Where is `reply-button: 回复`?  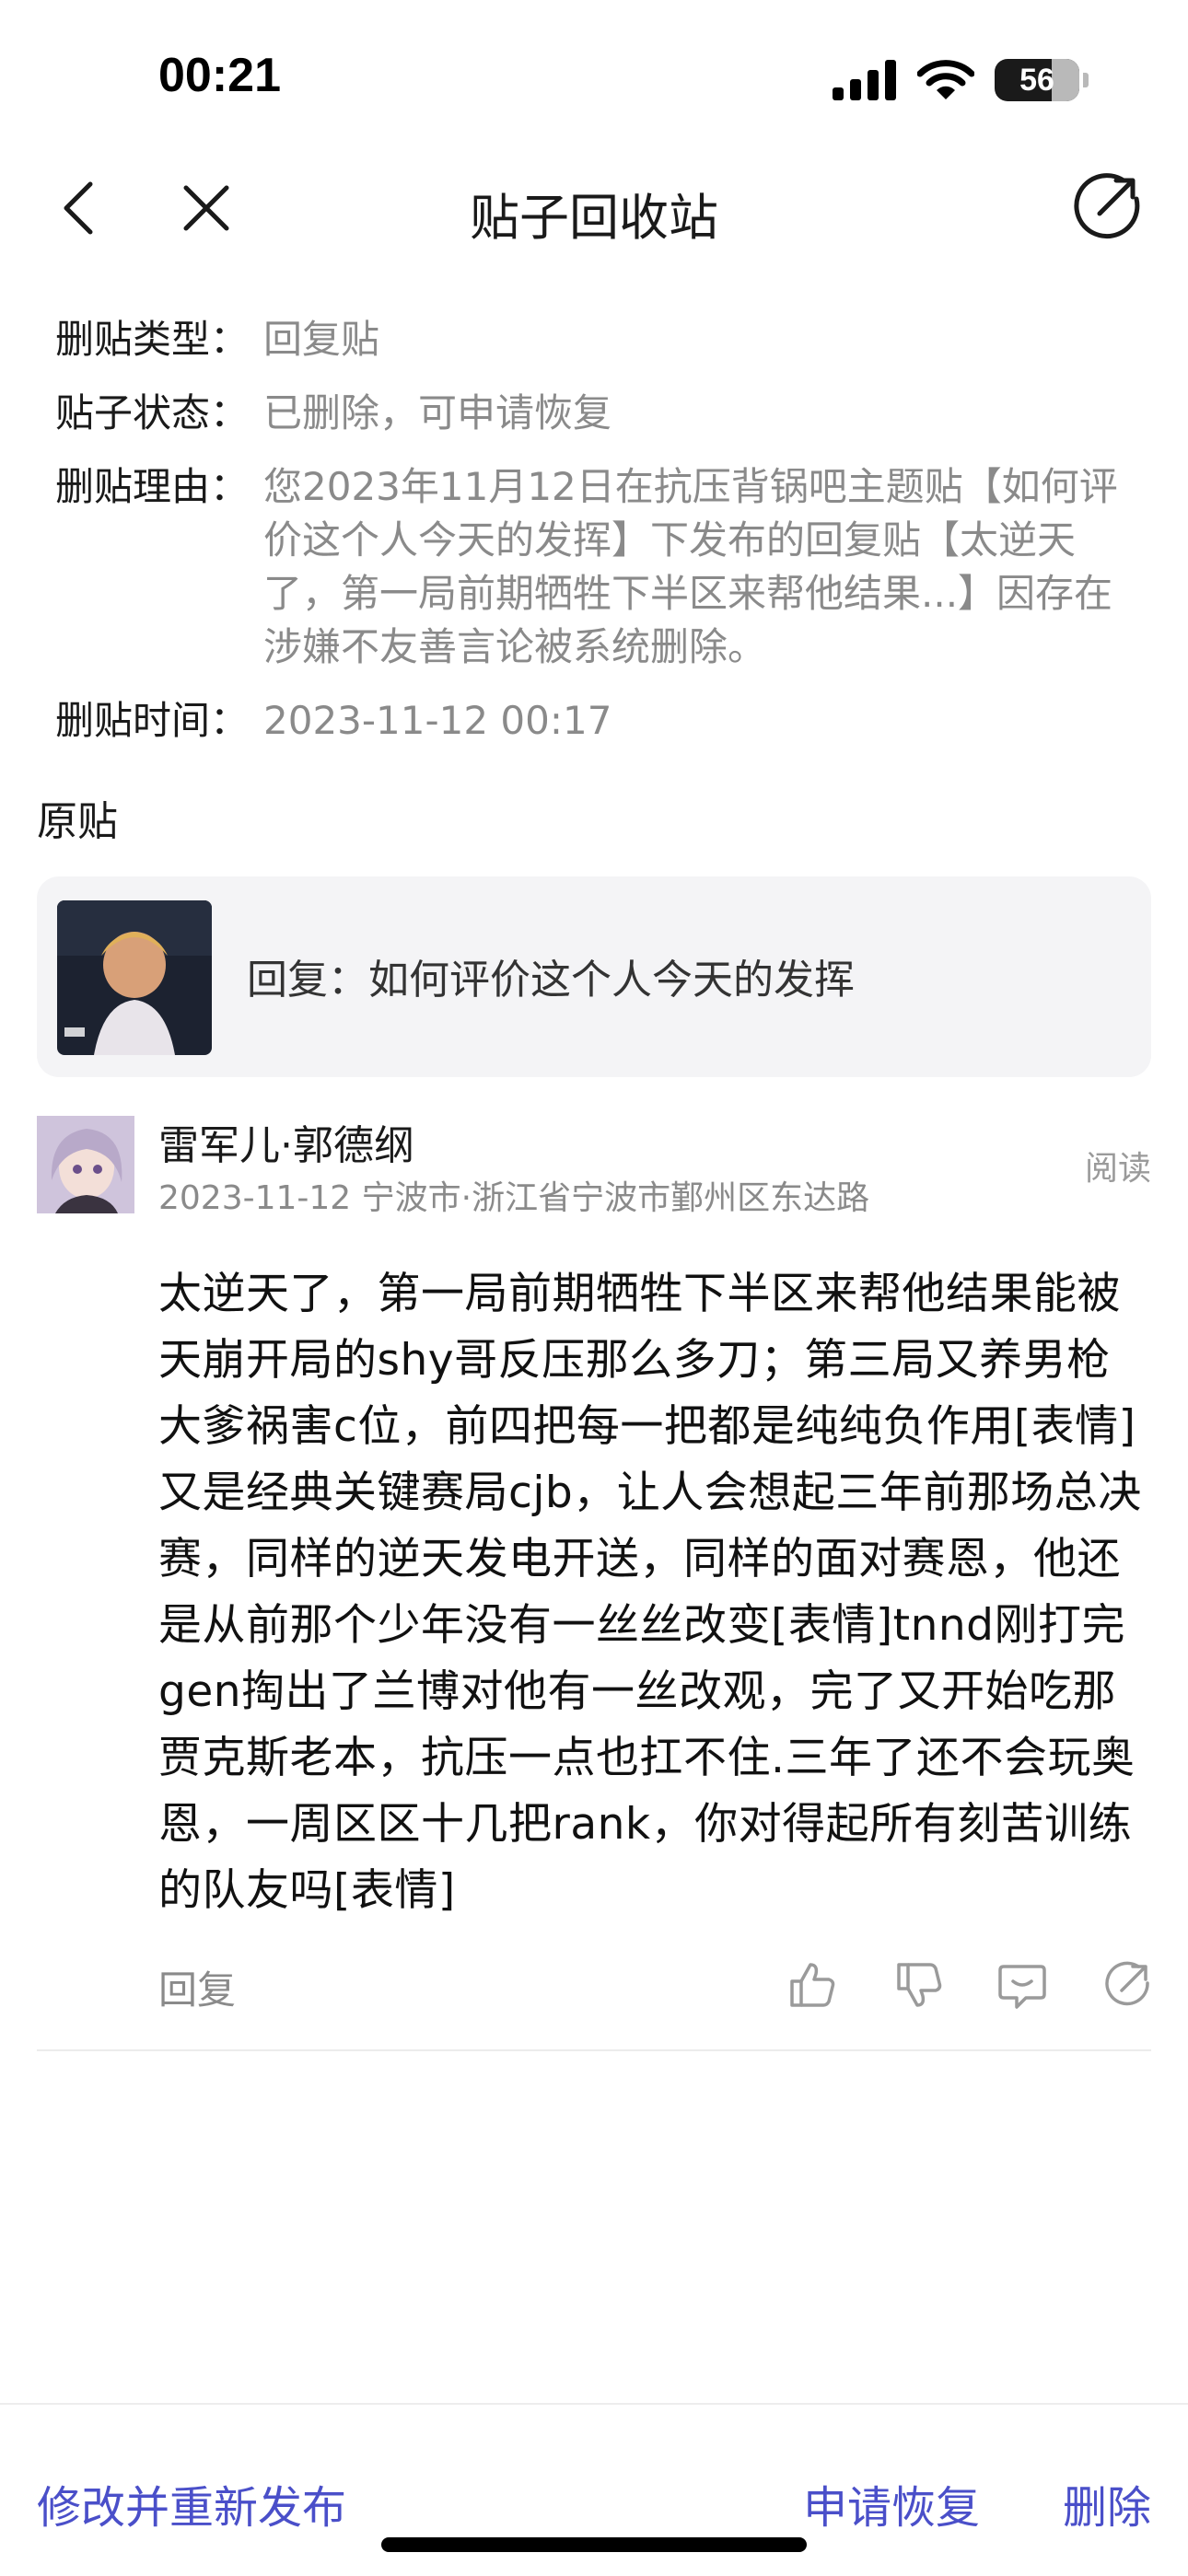 reply-button: 回复 is located at coordinates (197, 1987).